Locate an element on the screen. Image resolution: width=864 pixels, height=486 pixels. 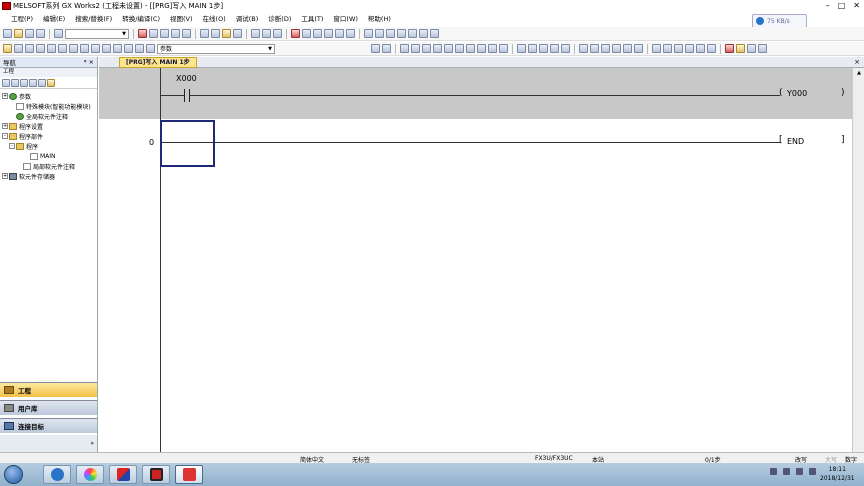
menu-find-replace: 搜索/替换(F) is located at coordinates (93, 19).